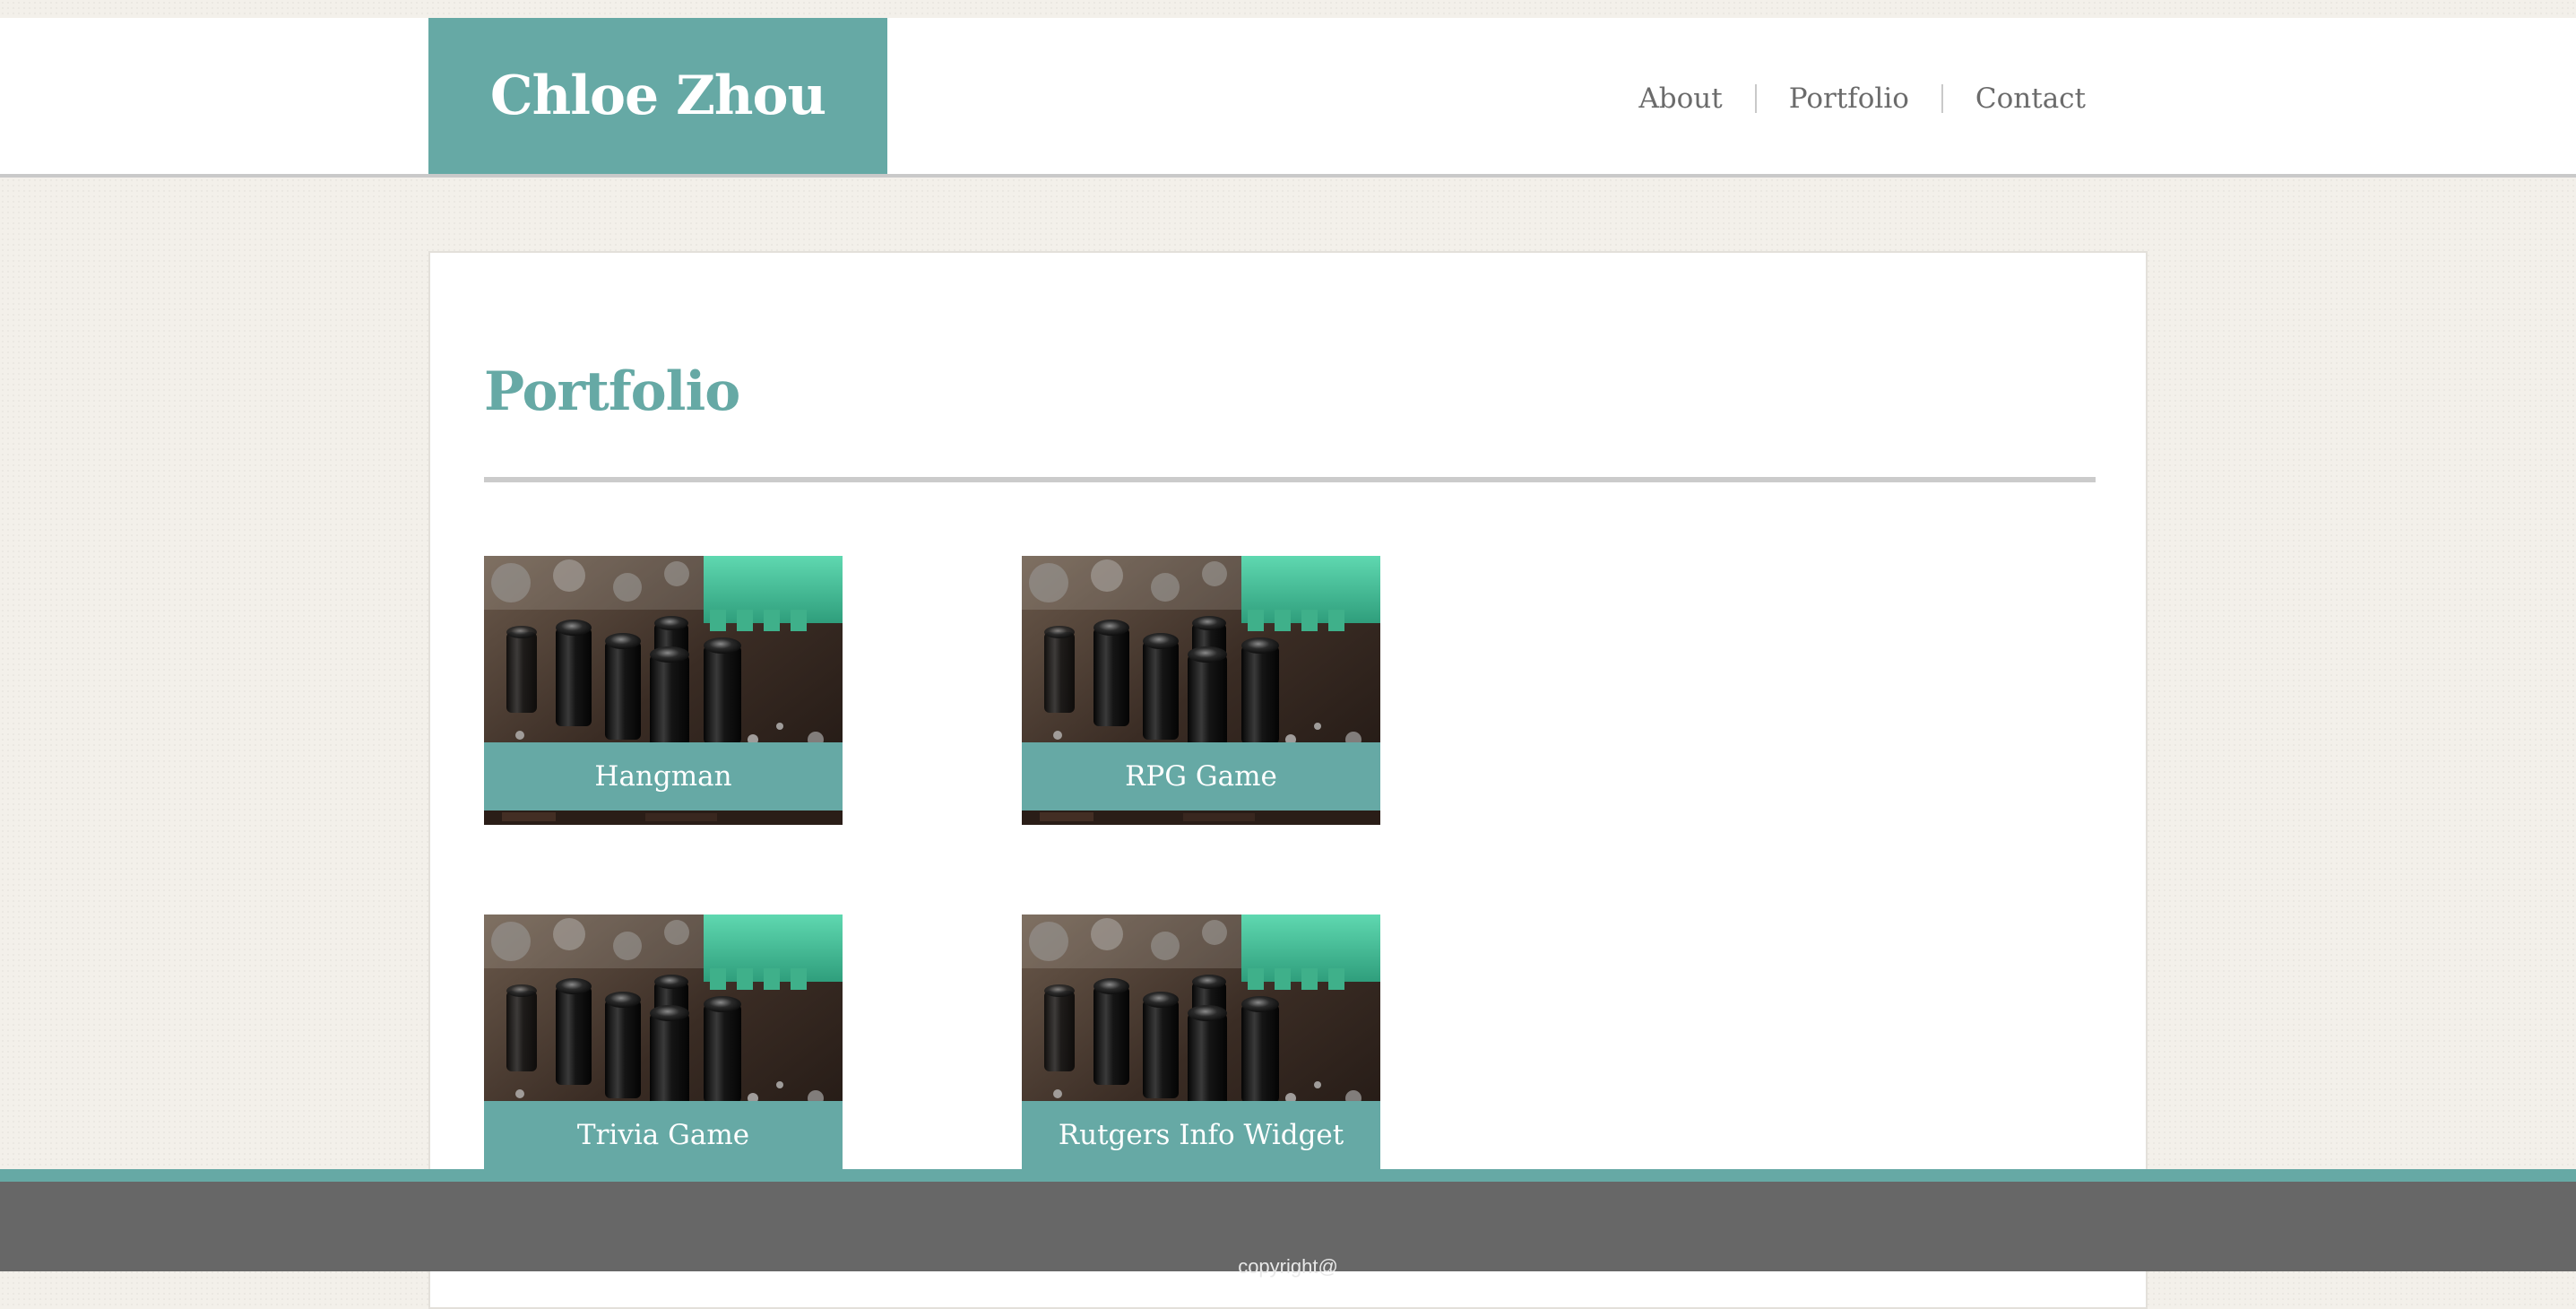 Image resolution: width=2576 pixels, height=1309 pixels. I want to click on project-tile-hangman: Hangman, so click(663, 690).